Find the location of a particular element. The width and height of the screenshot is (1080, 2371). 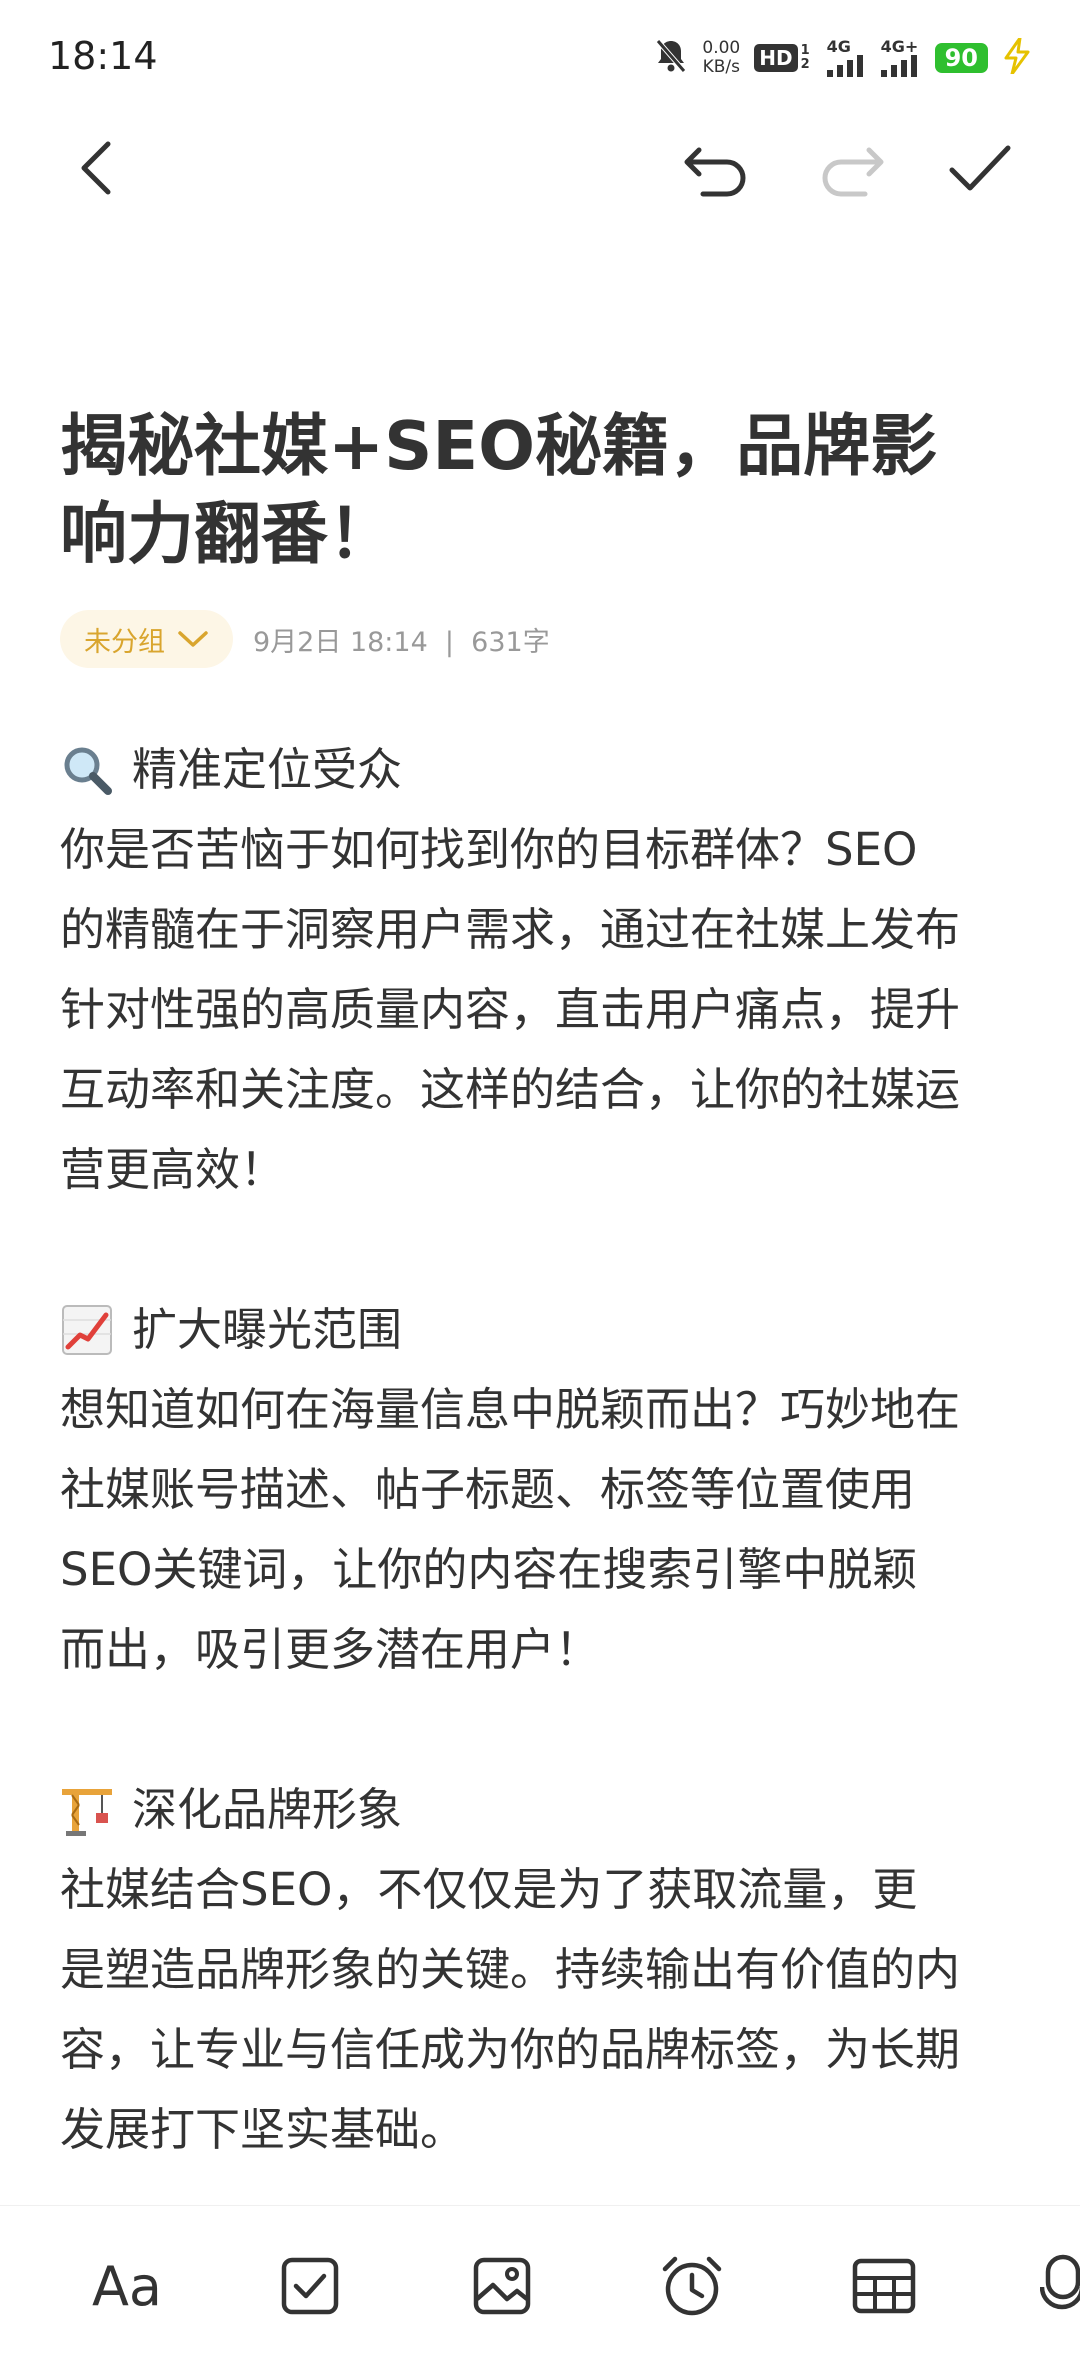

hd-slots: 1 2 is located at coordinates (805, 57).